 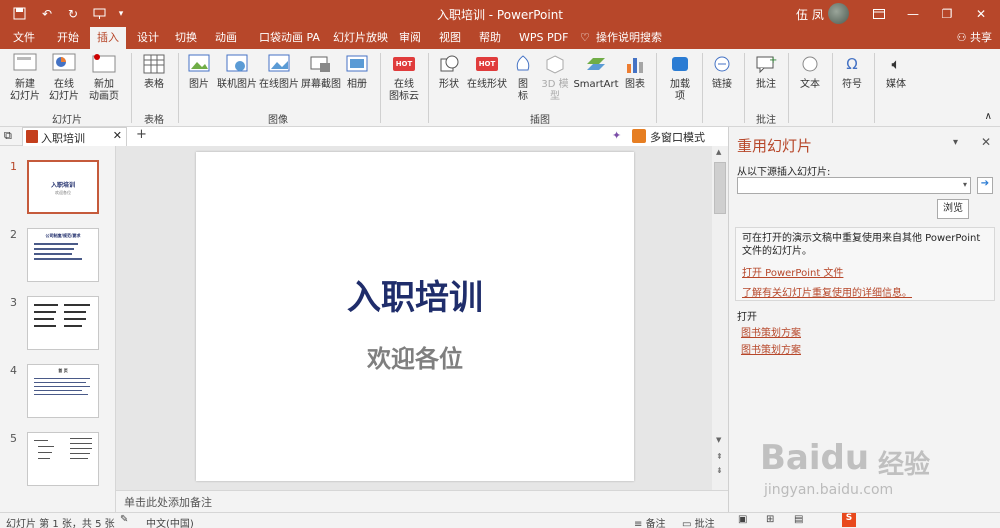 What do you see at coordinates (141, 134) in the screenshot?
I see `new-tab-icon: +` at bounding box center [141, 134].